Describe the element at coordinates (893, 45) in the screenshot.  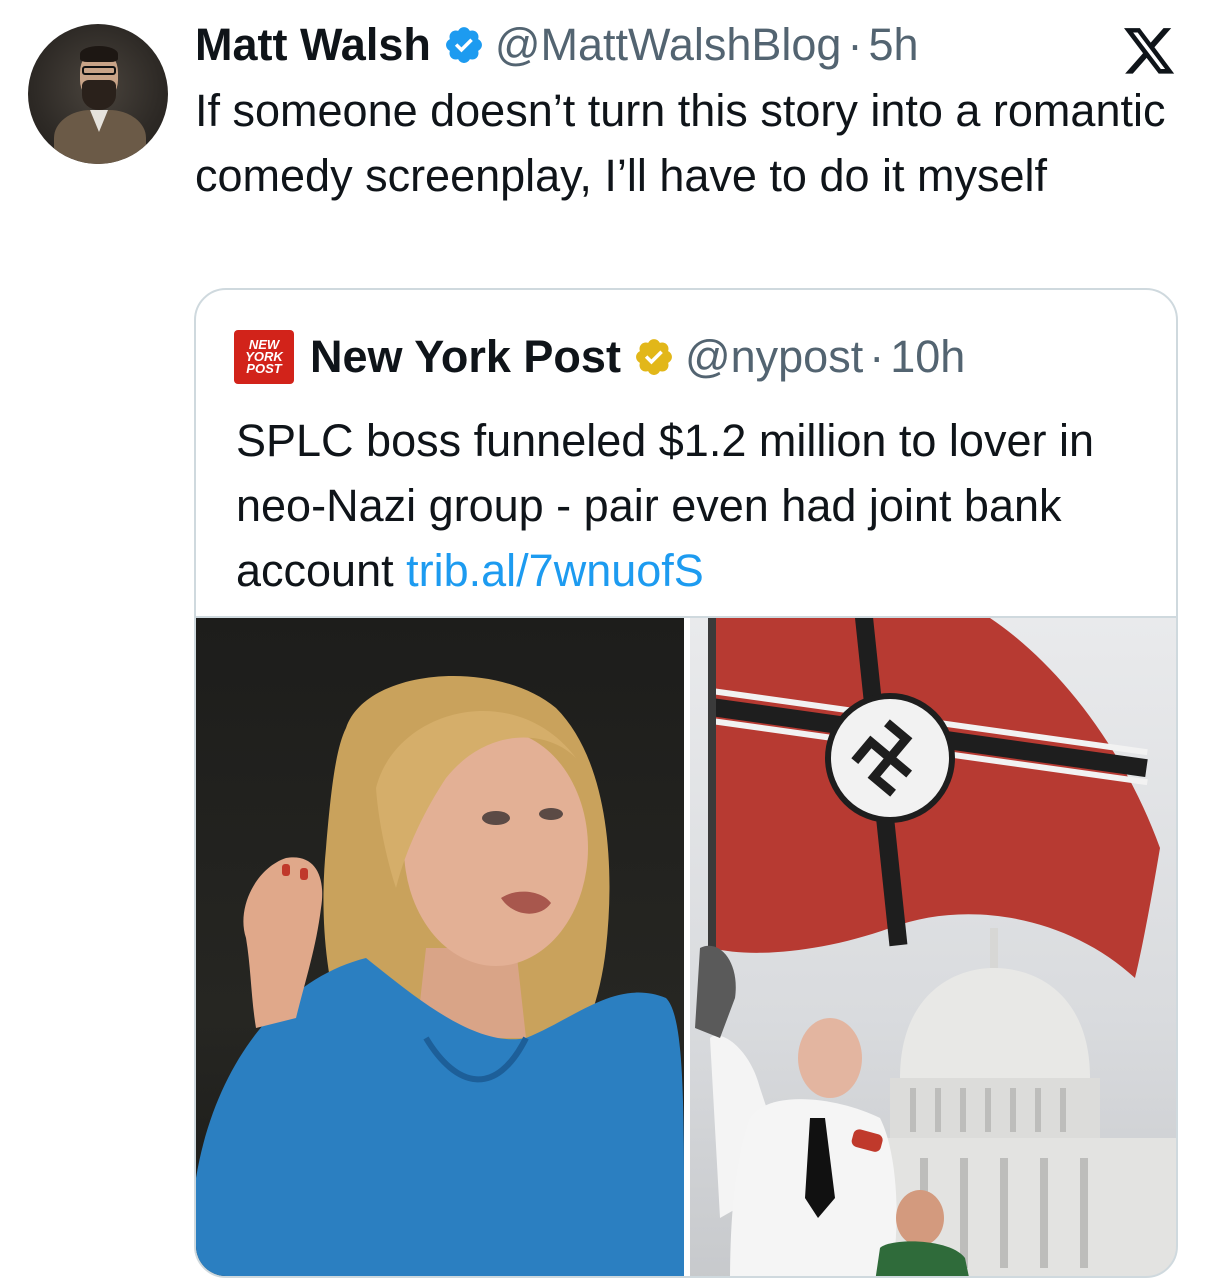
I see `timestamp: 5h` at that location.